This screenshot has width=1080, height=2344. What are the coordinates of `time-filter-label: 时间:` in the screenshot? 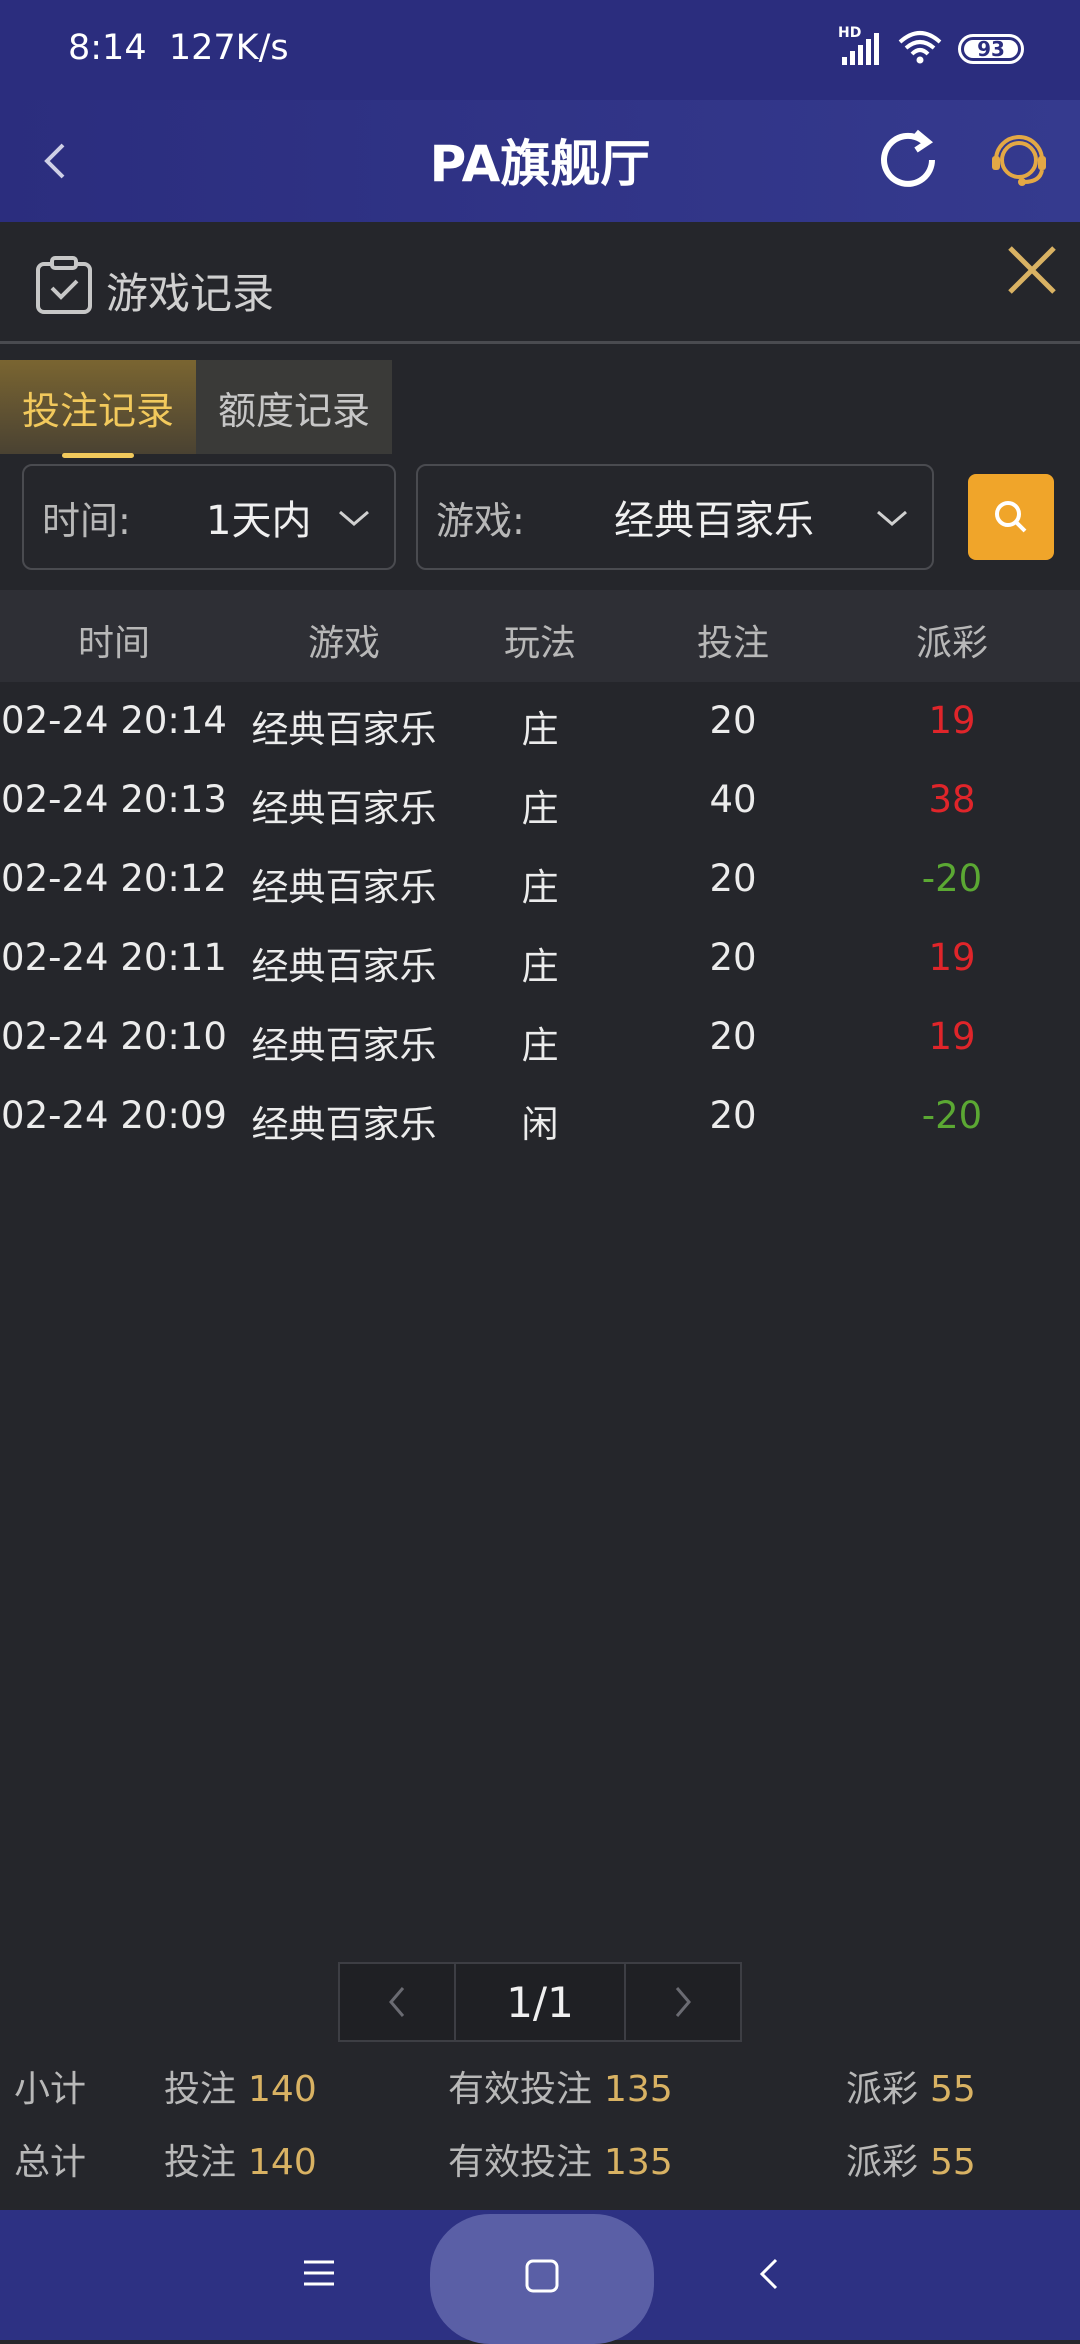 It's located at (86, 520).